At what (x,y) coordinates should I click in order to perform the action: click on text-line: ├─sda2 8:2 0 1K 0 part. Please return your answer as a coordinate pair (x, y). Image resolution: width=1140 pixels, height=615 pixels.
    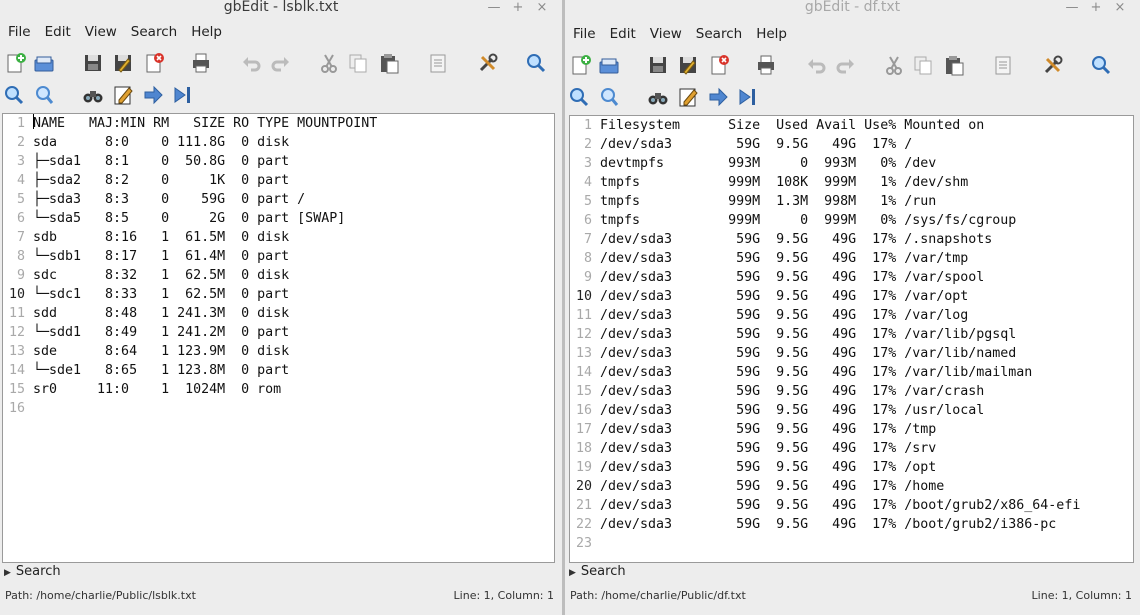
    Looking at the image, I should click on (161, 180).